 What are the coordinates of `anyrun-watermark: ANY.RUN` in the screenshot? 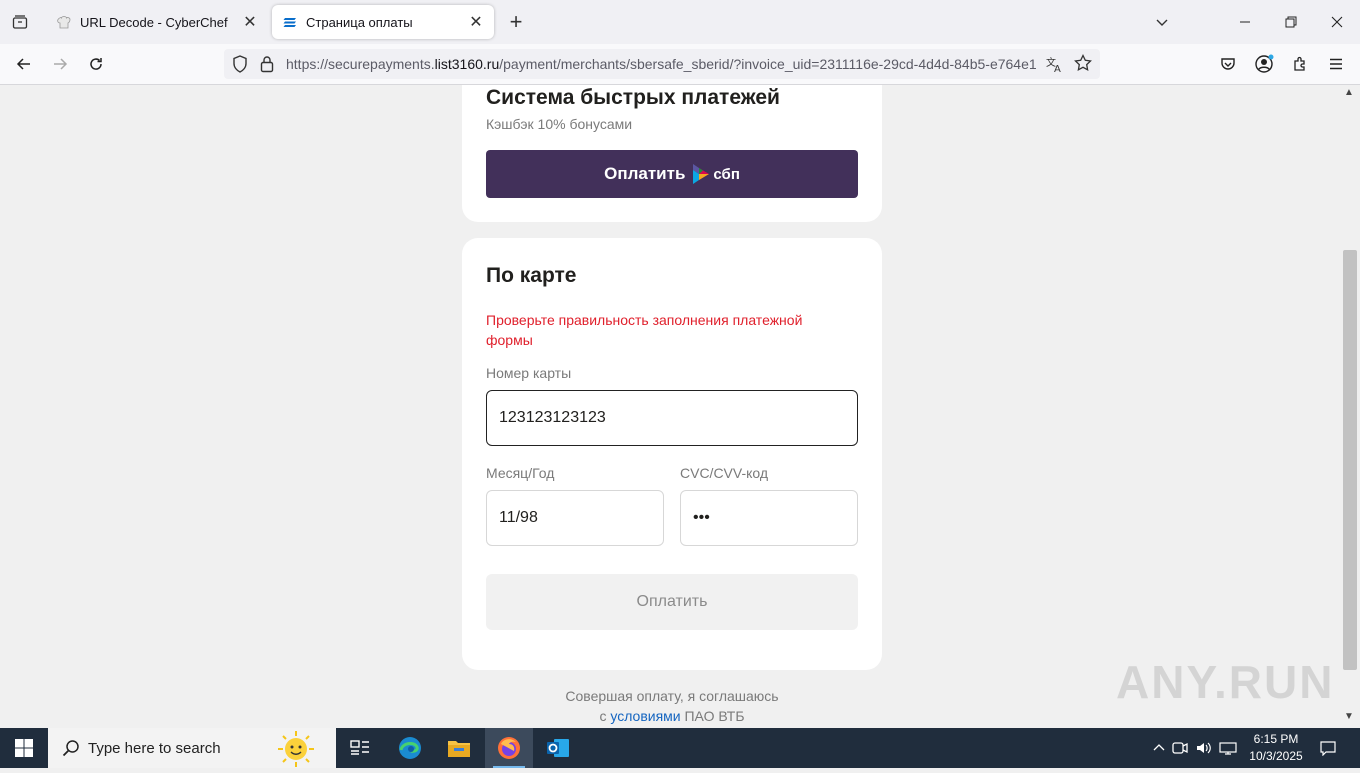 It's located at (1225, 682).